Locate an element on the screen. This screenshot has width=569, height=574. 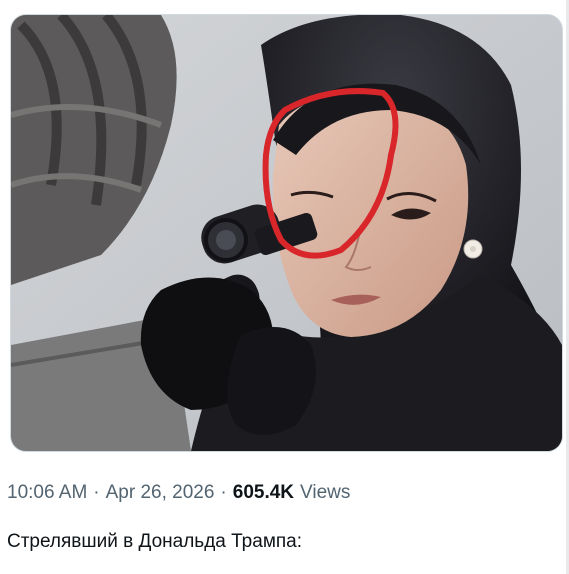
tweet-text: Стрелявший в Дональда Трампа: is located at coordinates (155, 541).